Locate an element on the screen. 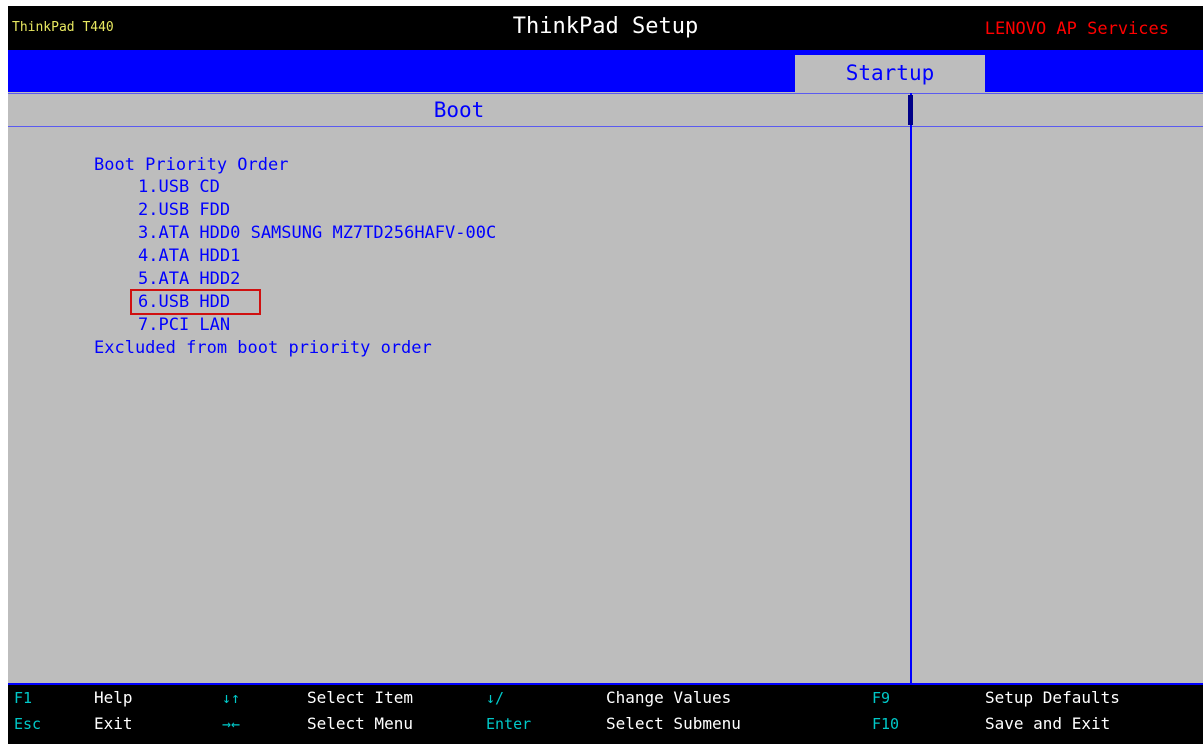  boot-item-ata-hdd2: 5.ATA HDD2 is located at coordinates (189, 279).